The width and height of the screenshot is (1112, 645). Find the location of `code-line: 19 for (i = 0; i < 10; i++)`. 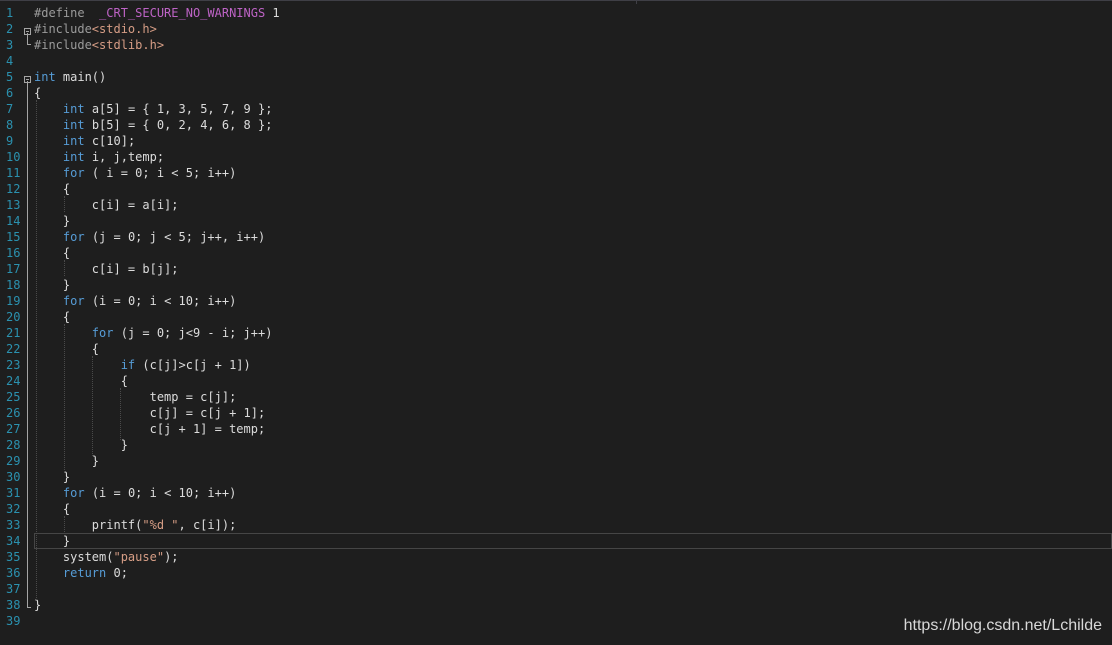

code-line: 19 for (i = 0; i < 10; i++) is located at coordinates (556, 301).